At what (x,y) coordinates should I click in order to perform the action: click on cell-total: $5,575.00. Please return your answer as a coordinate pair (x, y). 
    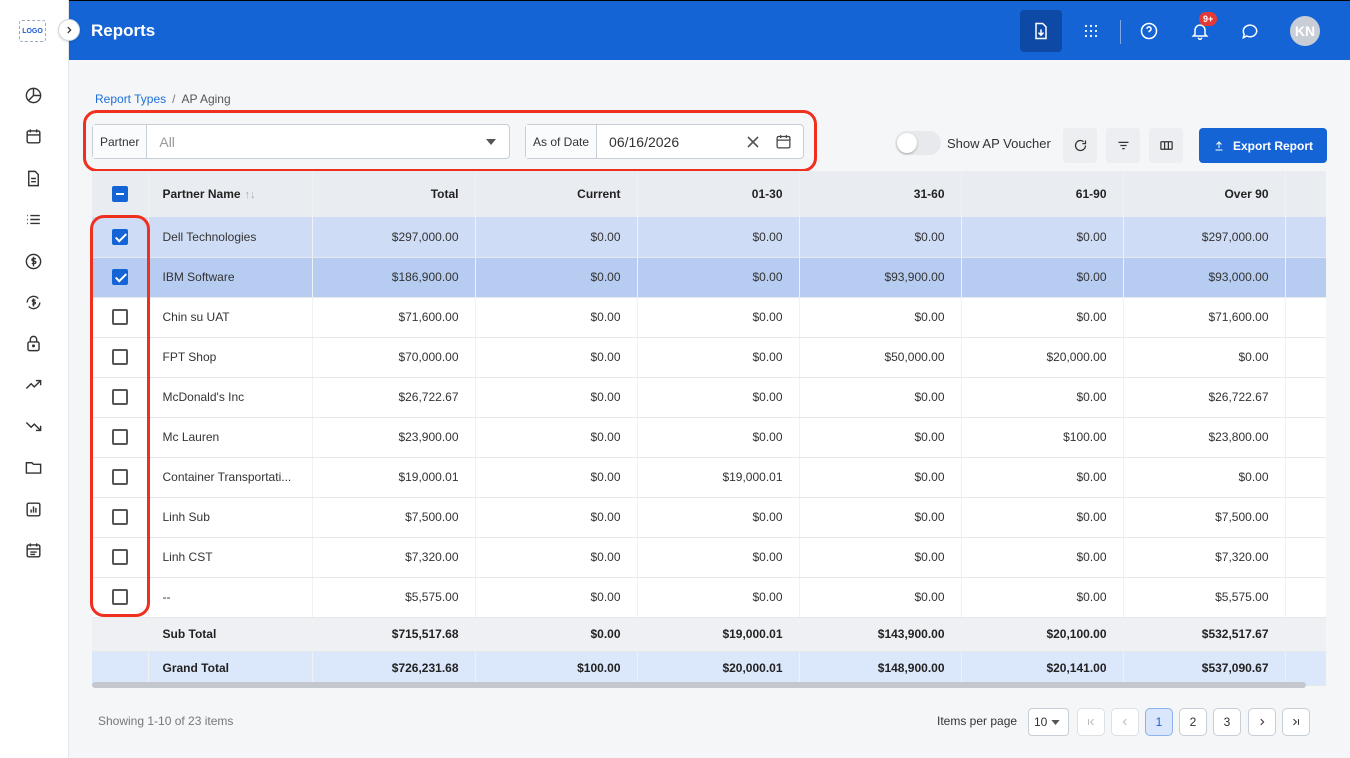
    Looking at the image, I should click on (393, 597).